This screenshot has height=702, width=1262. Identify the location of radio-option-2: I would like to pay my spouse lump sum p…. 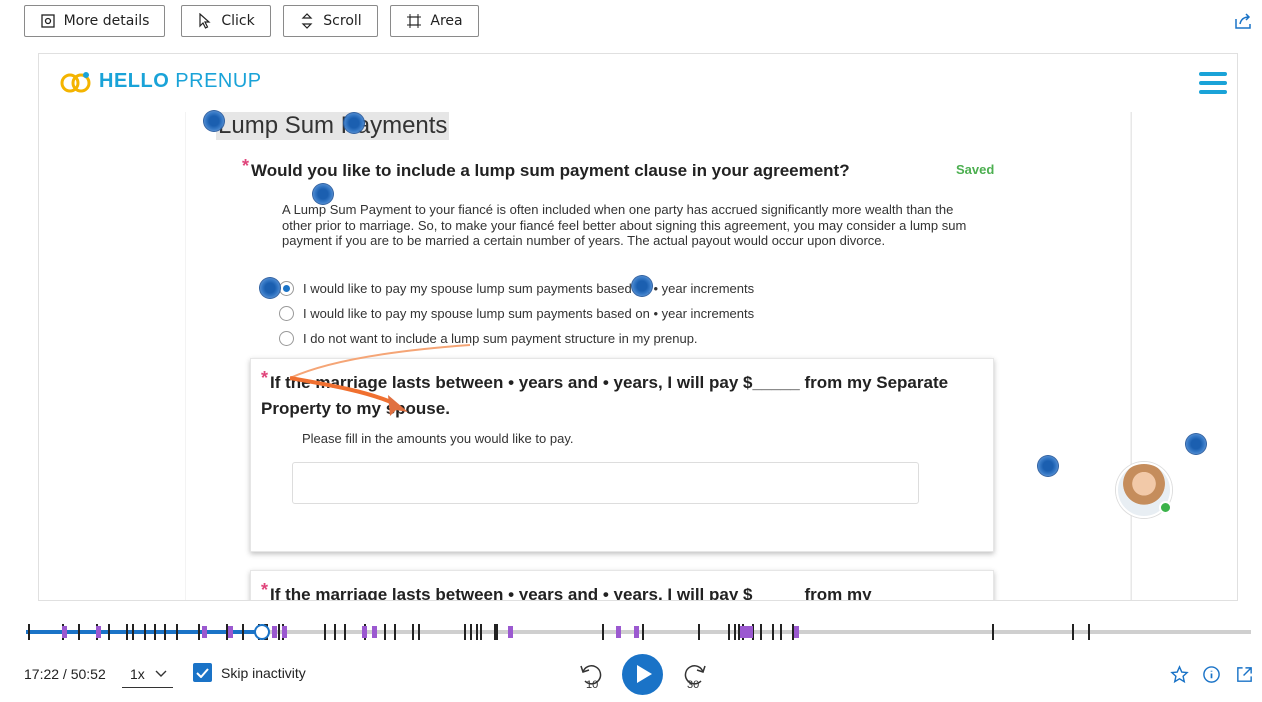
(516, 313).